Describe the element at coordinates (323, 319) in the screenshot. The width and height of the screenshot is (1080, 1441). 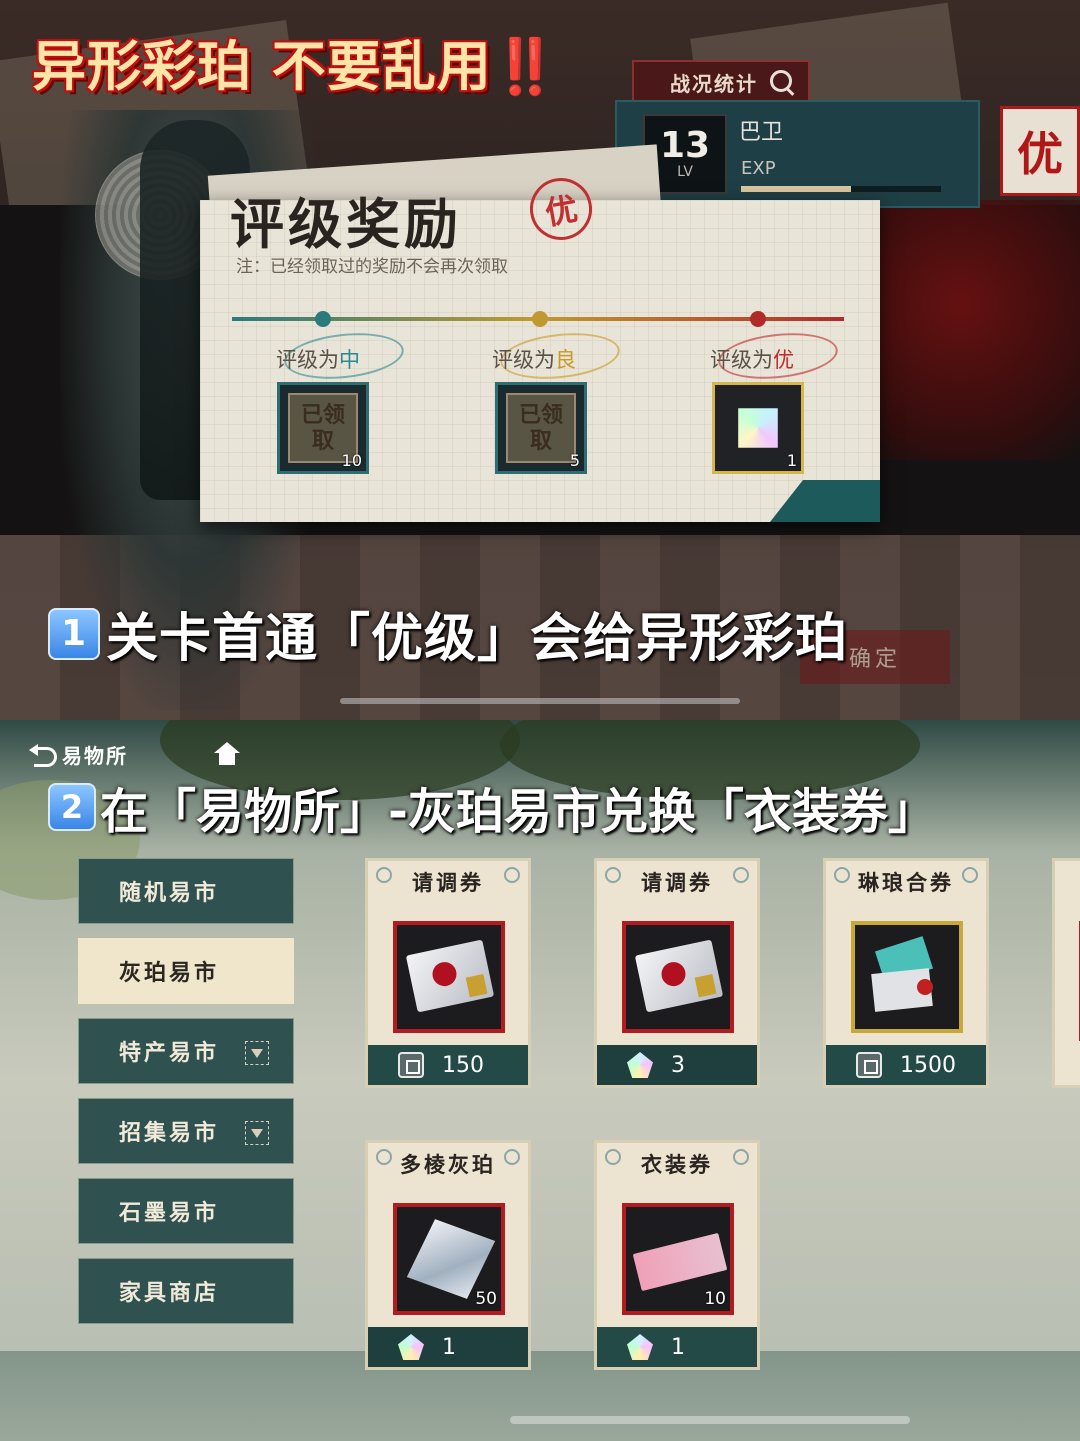
I see `track-node-mid` at that location.